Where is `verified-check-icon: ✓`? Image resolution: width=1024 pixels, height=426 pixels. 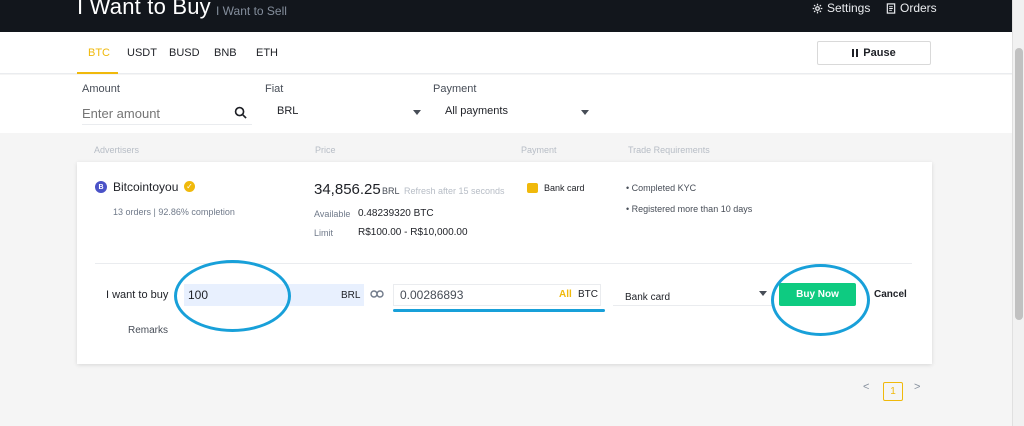
verified-check-icon: ✓ is located at coordinates (189, 186).